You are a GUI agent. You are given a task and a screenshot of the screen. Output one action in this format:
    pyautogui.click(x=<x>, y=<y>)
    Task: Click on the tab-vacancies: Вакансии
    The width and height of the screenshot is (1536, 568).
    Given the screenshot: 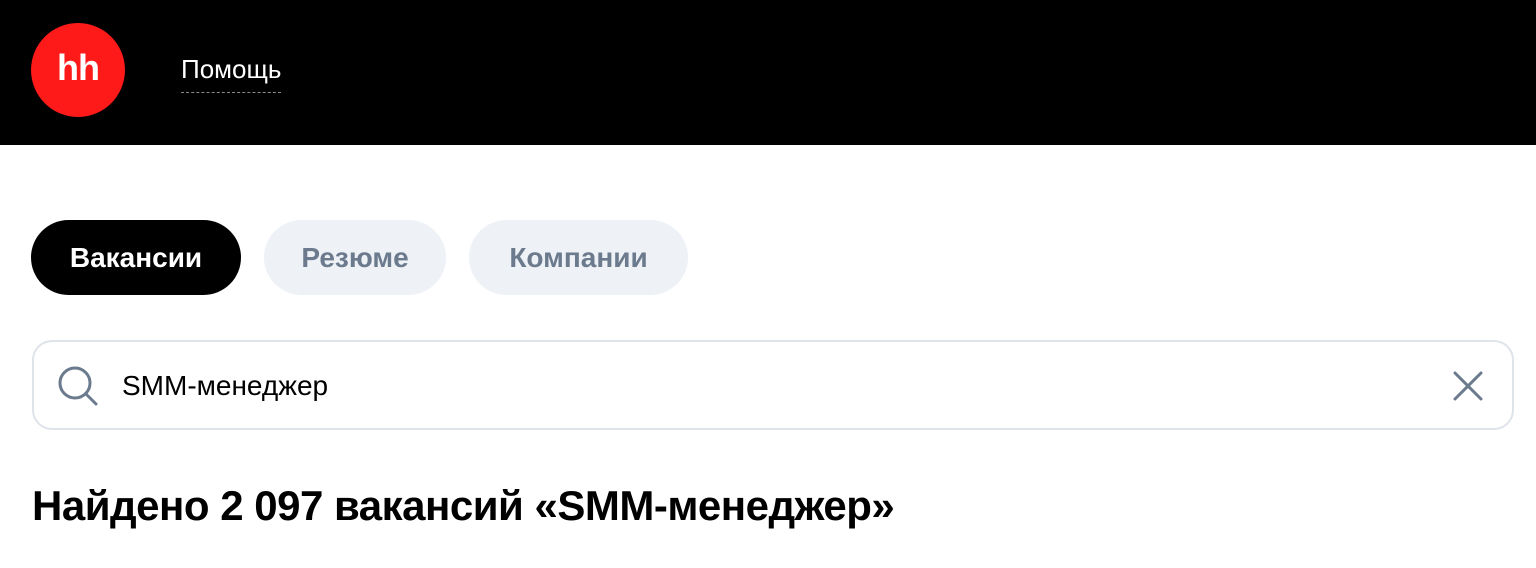 What is the action you would take?
    pyautogui.click(x=136, y=257)
    